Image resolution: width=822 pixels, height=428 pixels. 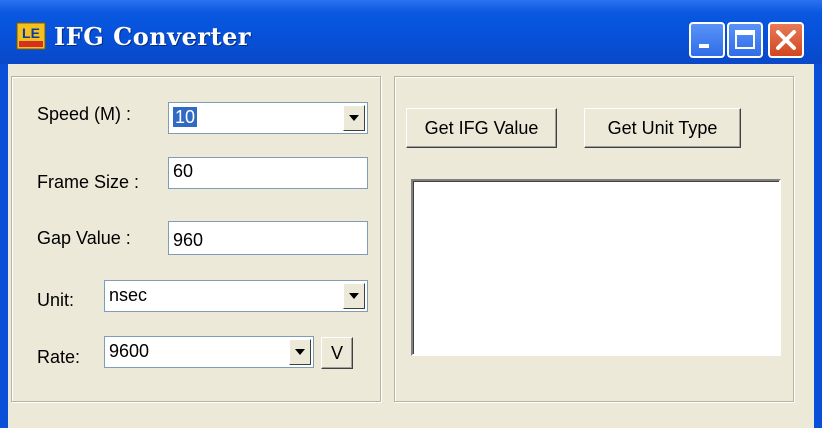 What do you see at coordinates (31, 33) in the screenshot?
I see `svg-text: LE` at bounding box center [31, 33].